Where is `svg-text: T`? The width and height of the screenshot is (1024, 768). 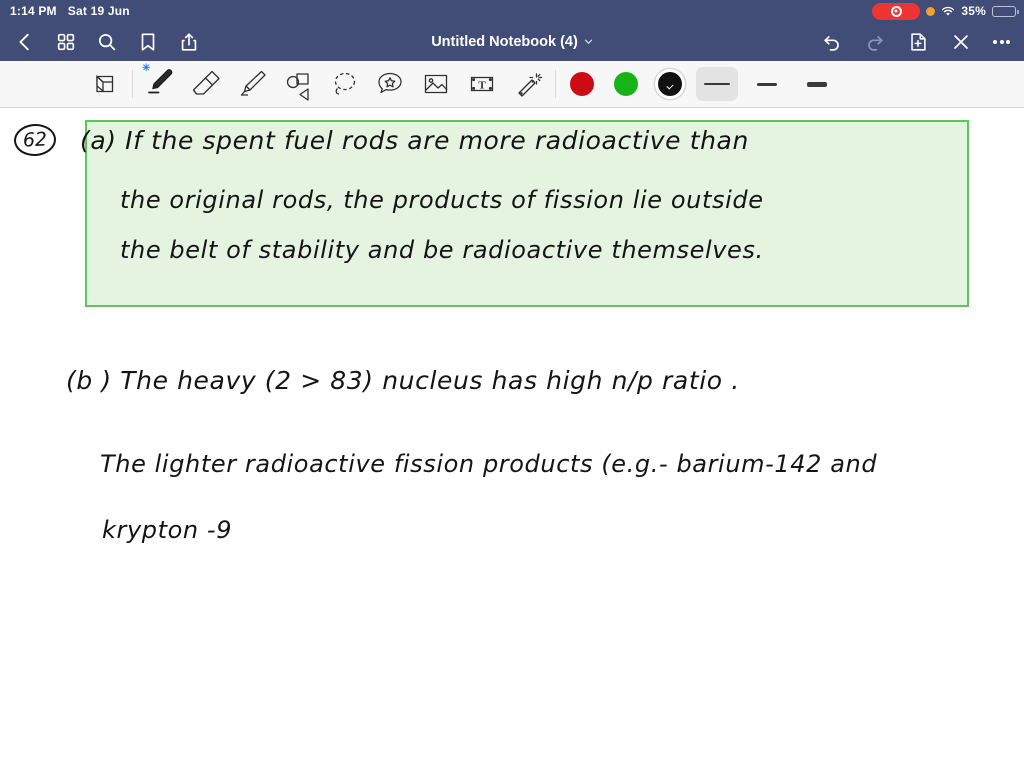
svg-text: T is located at coordinates (482, 85).